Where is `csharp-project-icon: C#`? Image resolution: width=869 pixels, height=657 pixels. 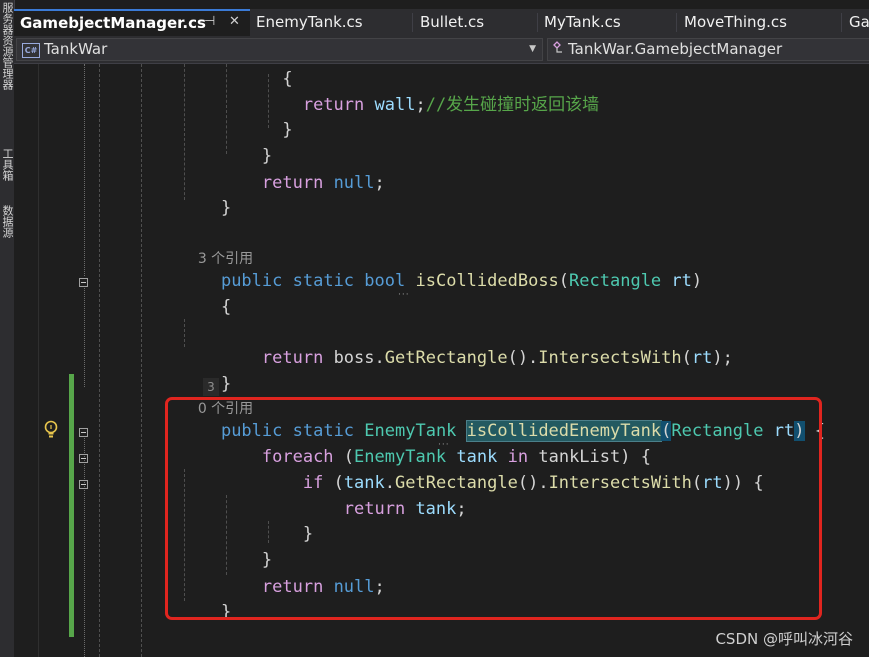
csharp-project-icon: C# is located at coordinates (31, 50).